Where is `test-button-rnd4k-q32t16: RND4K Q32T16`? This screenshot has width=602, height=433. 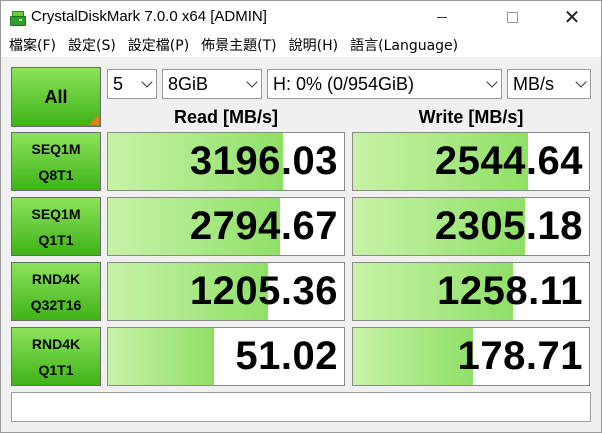
test-button-rnd4k-q32t16: RND4K Q32T16 is located at coordinates (56, 291).